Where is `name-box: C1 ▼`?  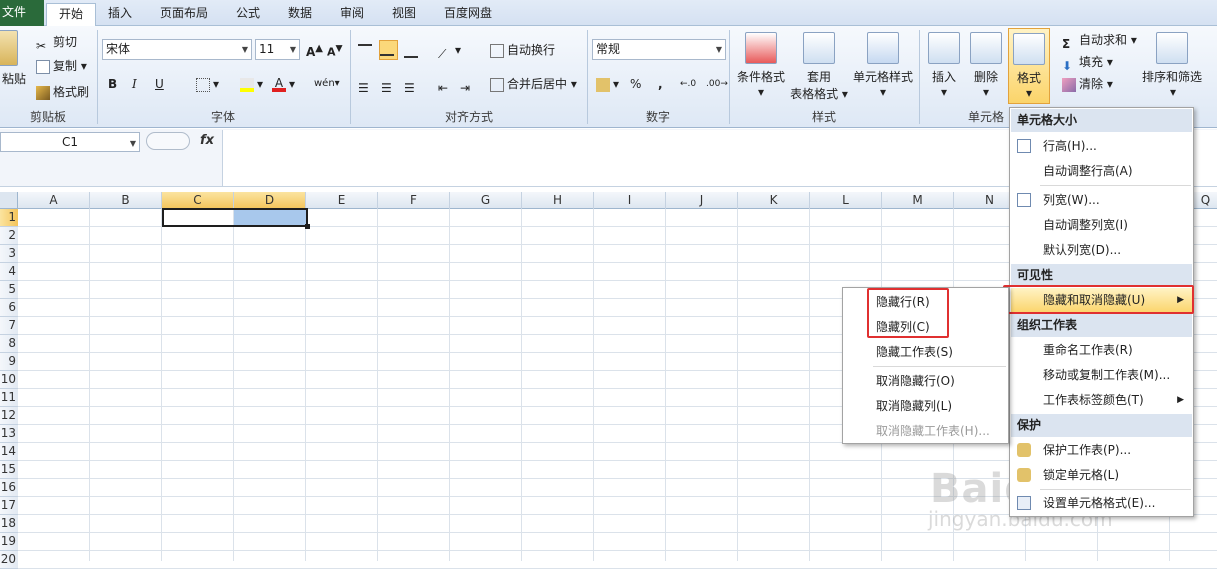
name-box: C1 ▼ is located at coordinates (70, 142).